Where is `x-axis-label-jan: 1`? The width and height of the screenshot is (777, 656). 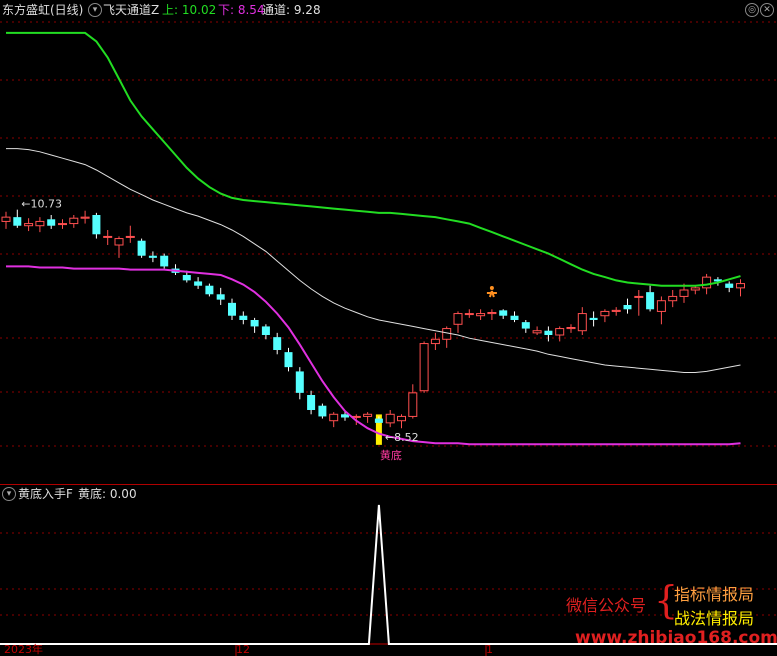
x-axis-label-jan: 1 is located at coordinates (489, 649).